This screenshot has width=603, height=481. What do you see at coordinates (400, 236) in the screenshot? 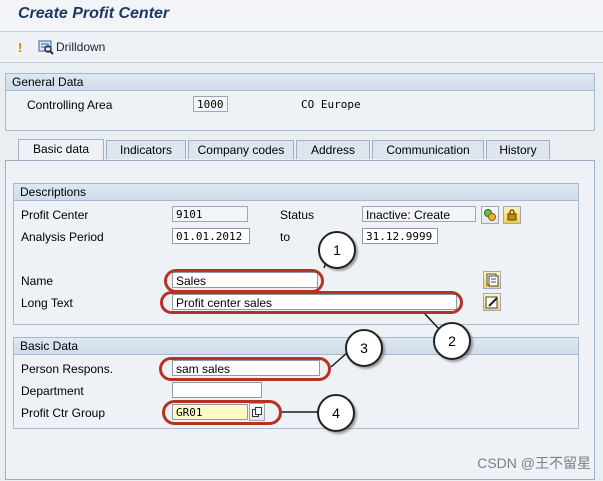
I see `analysis-to-field: 31.12.9999` at bounding box center [400, 236].